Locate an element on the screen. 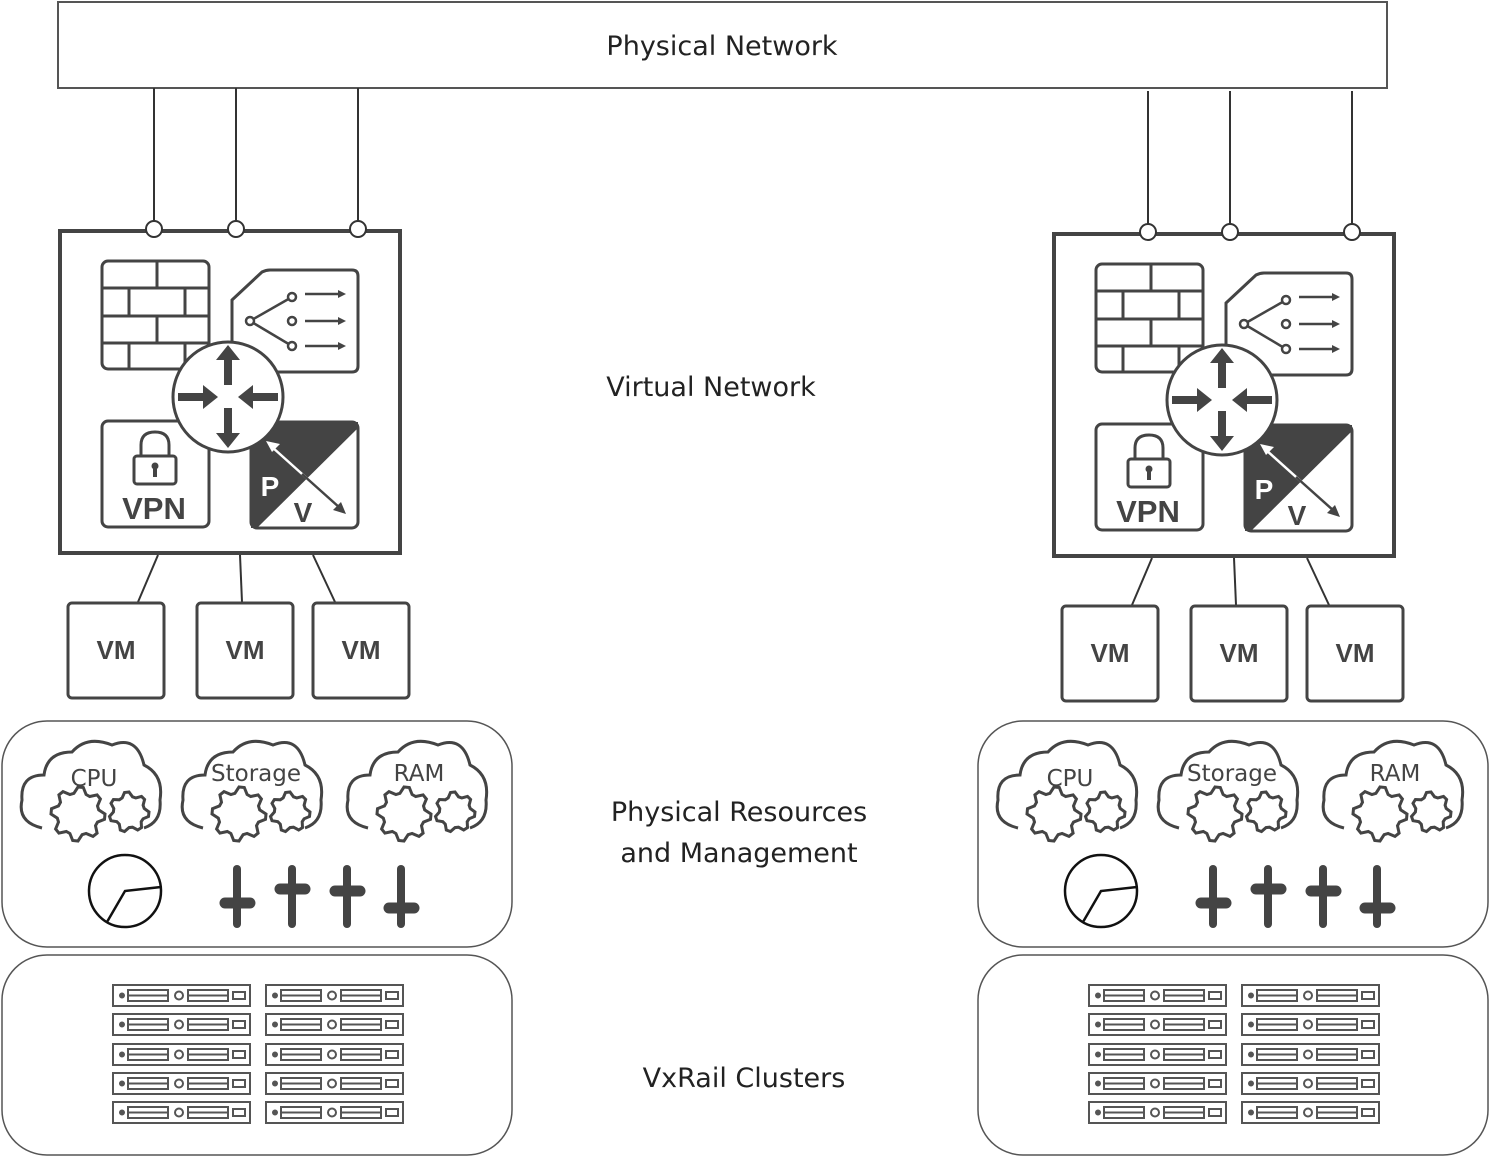  virtual-network-label: Virtual Network is located at coordinates (711, 387).